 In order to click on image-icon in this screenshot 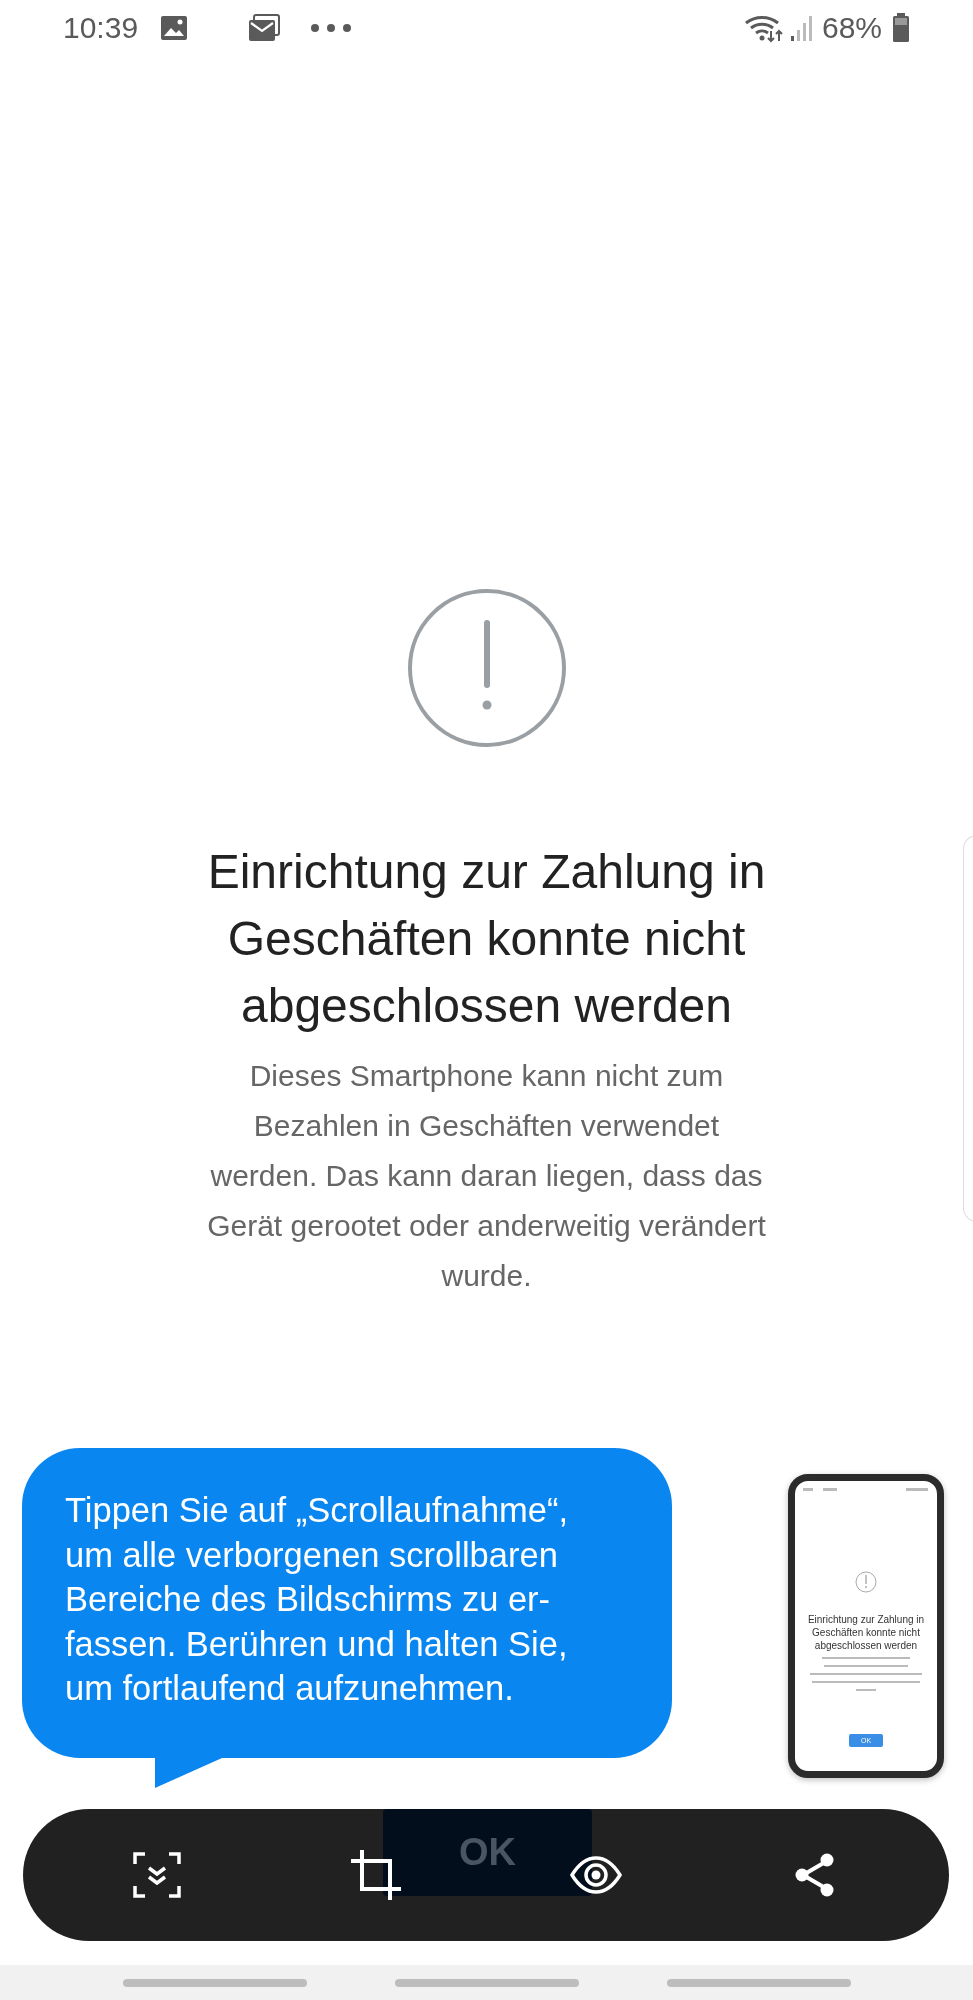, I will do `click(174, 28)`.